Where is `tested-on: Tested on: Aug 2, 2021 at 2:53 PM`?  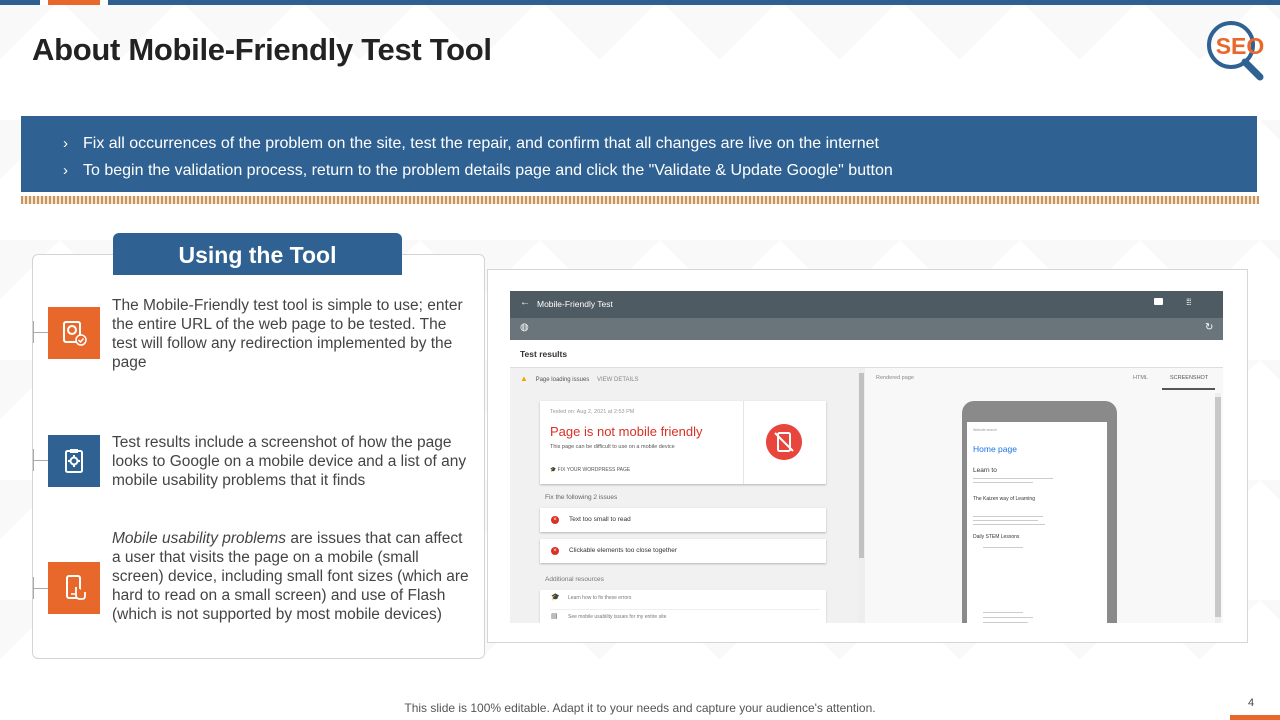 tested-on: Tested on: Aug 2, 2021 at 2:53 PM is located at coordinates (592, 412).